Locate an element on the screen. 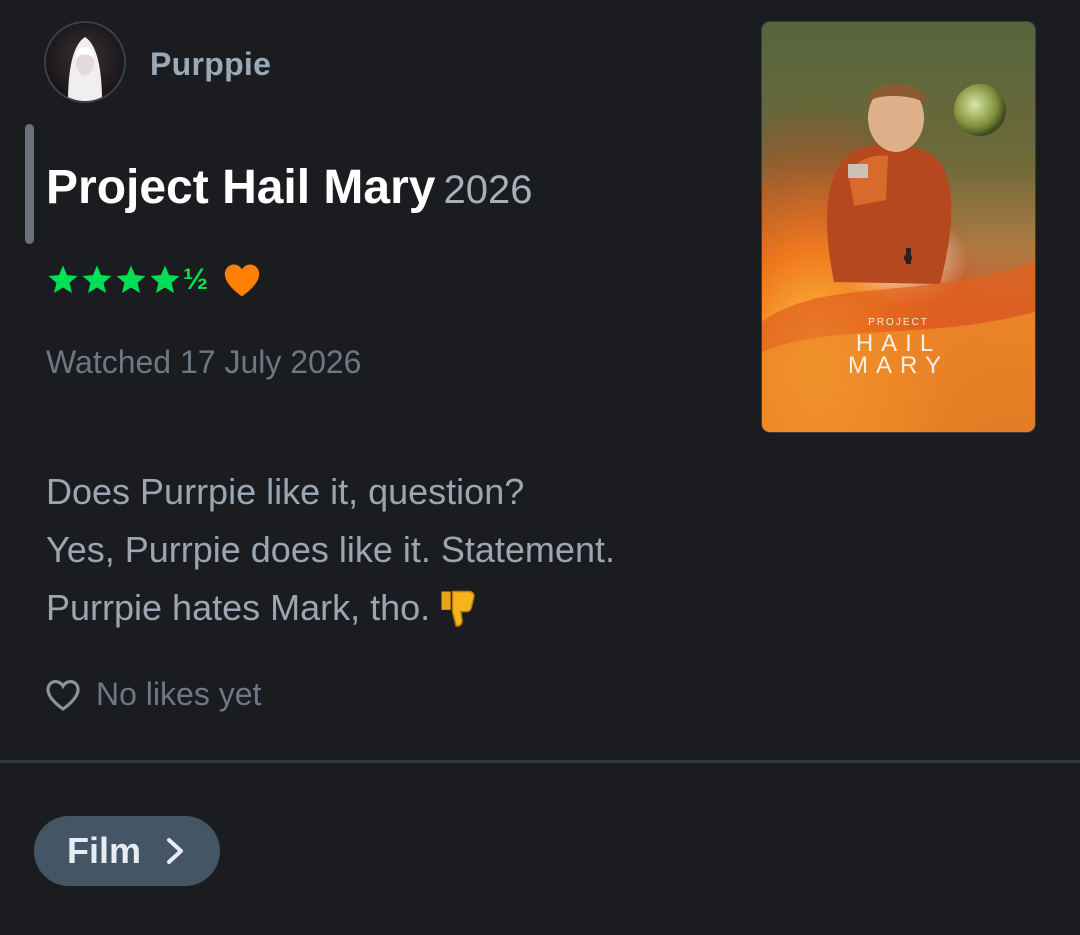 The image size is (1080, 935). poster-label-project: PROJECT is located at coordinates (898, 322).